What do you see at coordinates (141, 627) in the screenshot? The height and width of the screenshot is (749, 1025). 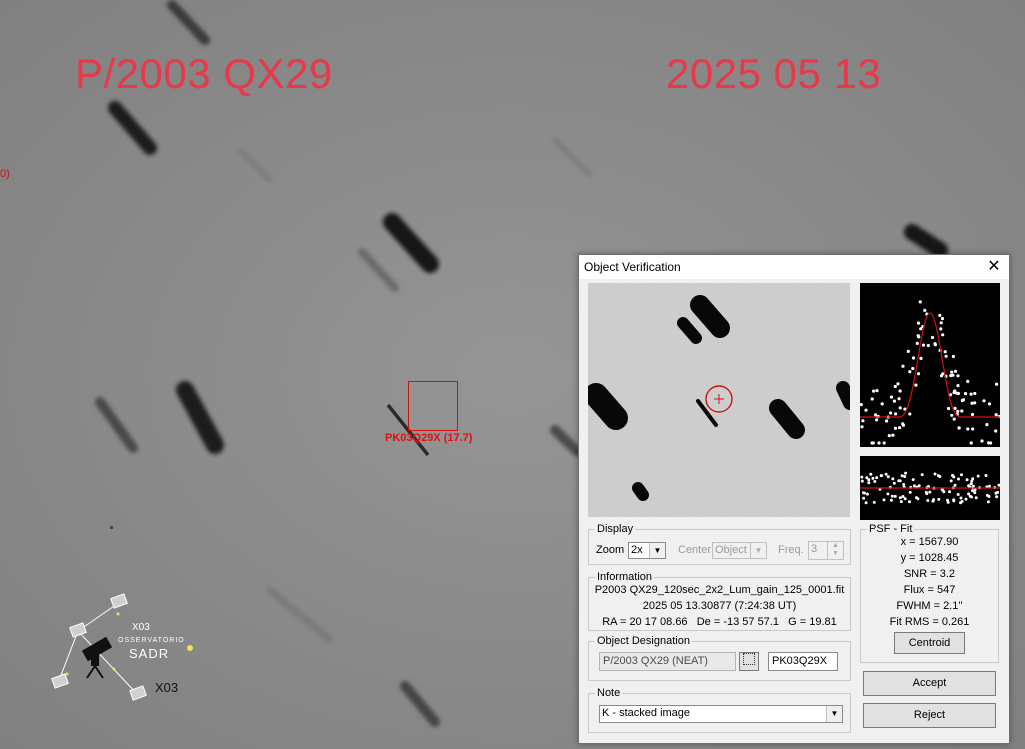 I see `logo-code-top: X03` at bounding box center [141, 627].